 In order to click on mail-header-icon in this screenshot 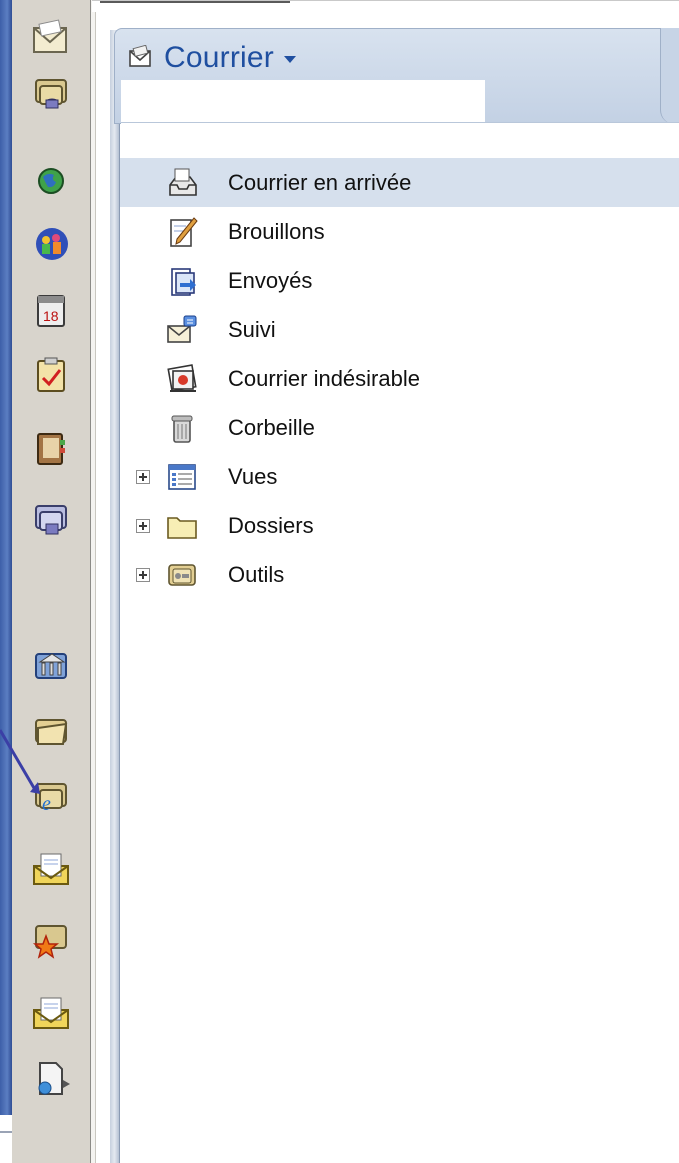, I will do `click(140, 56)`.